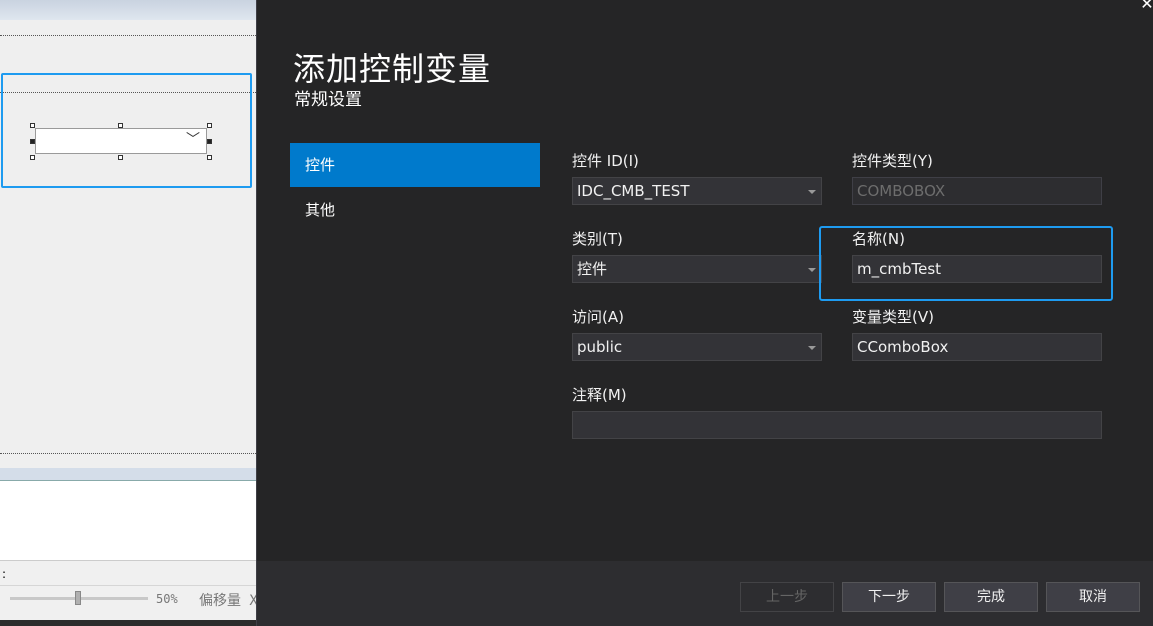  I want to click on dialog-footer: 上一步 下一步 完成 取消, so click(705, 593).